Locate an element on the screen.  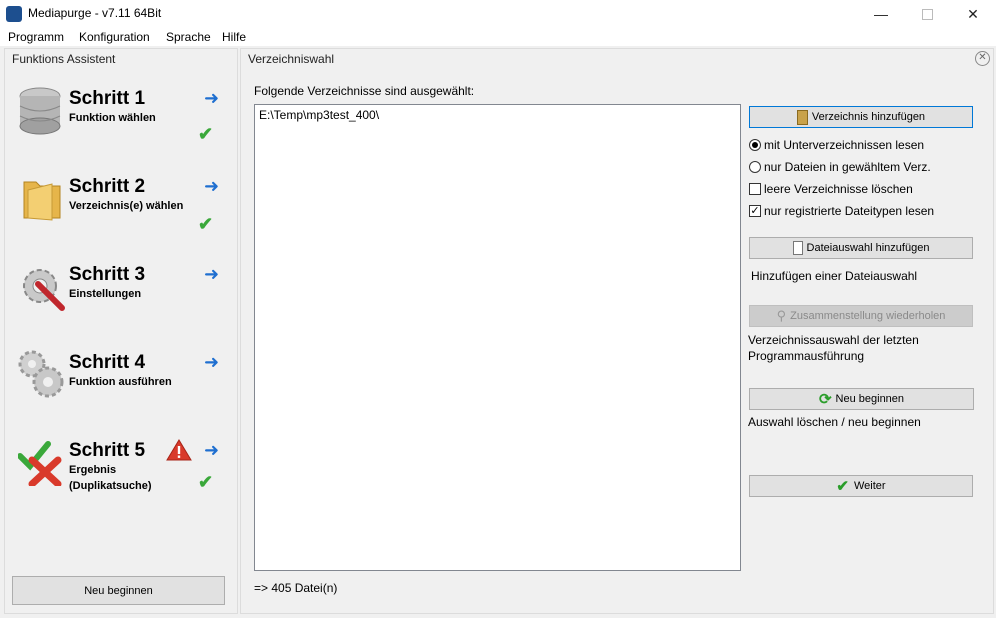
directory-panel-title: Verzeichniswahl is located at coordinates (291, 59).